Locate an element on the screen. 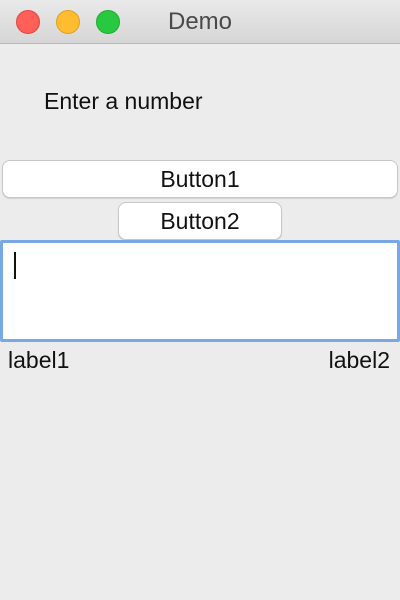 This screenshot has height=600, width=400. button-1: Button1 is located at coordinates (200, 179).